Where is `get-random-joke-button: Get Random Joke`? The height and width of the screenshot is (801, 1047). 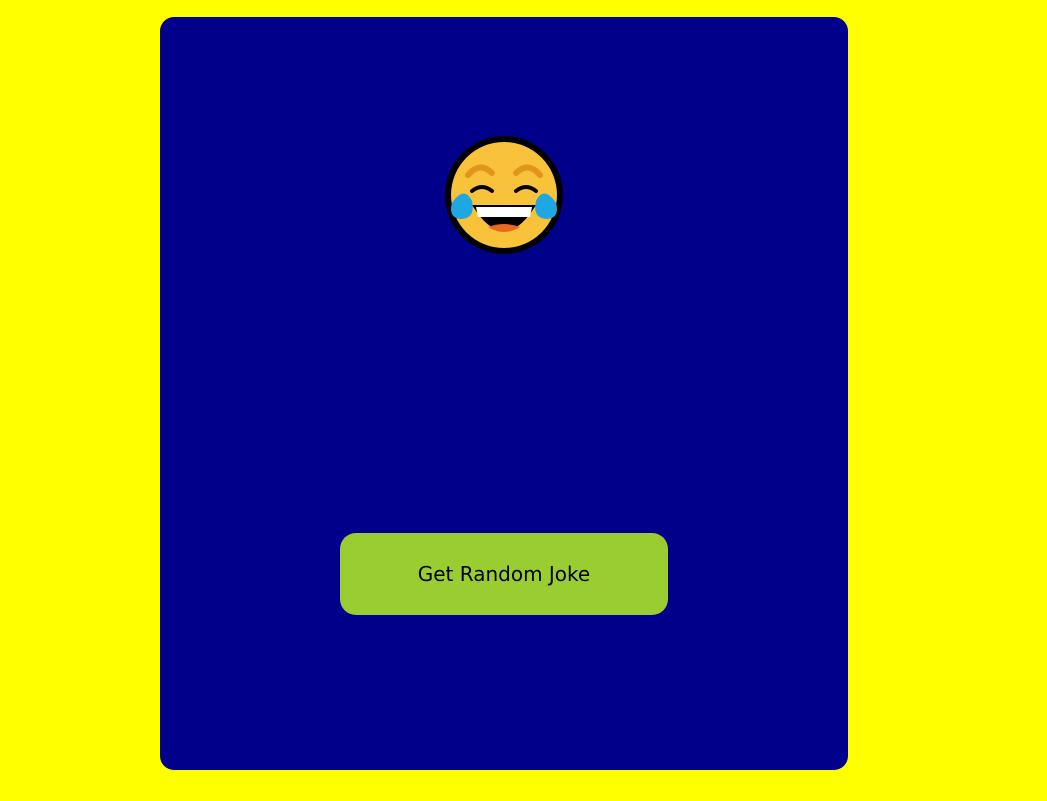
get-random-joke-button: Get Random Joke is located at coordinates (504, 574).